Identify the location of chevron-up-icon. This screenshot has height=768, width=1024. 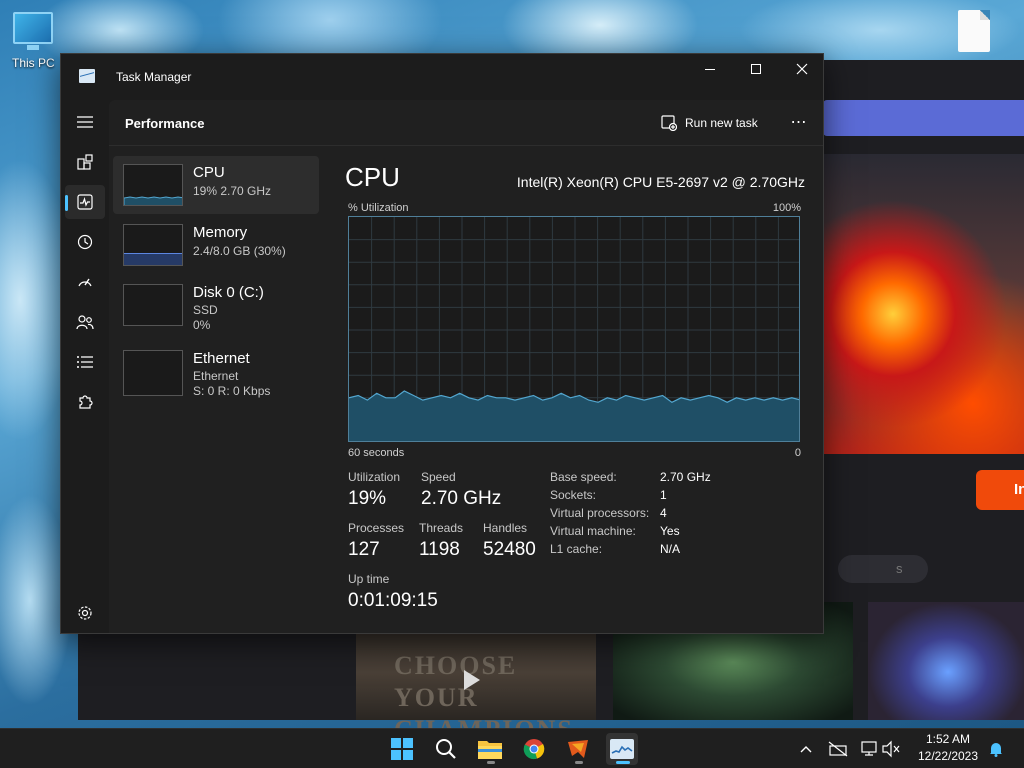
(806, 749).